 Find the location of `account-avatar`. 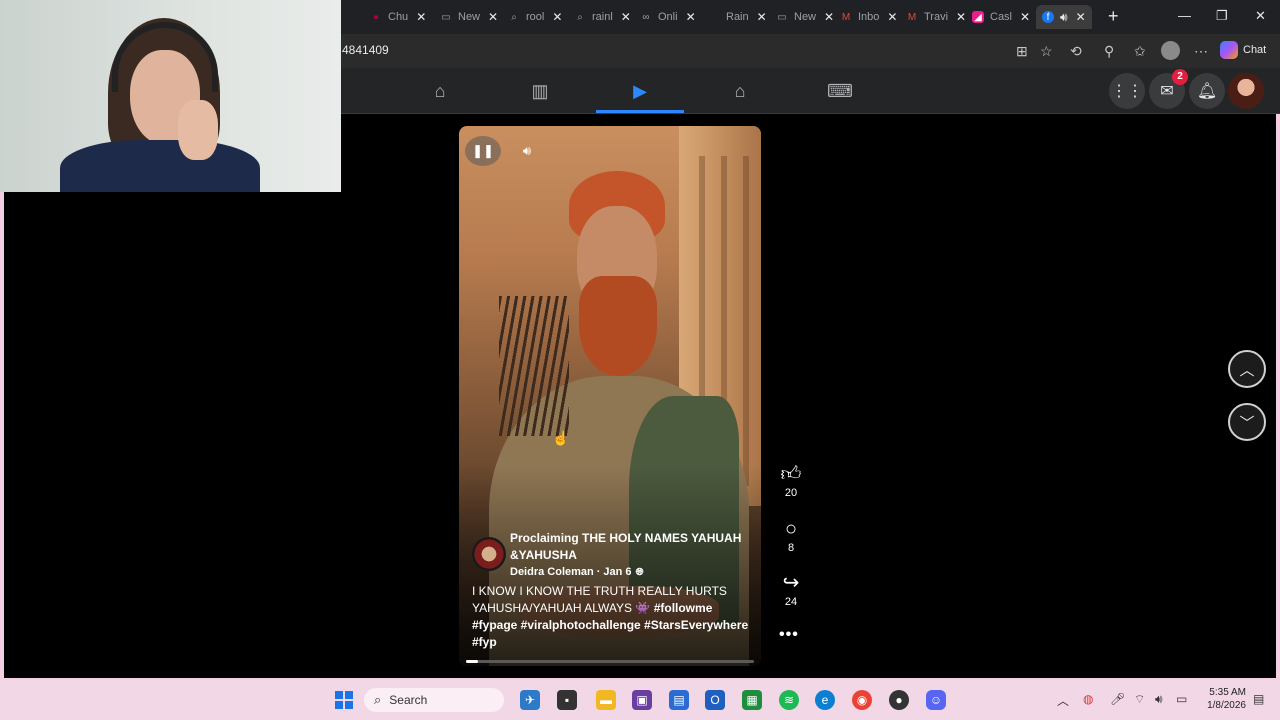

account-avatar is located at coordinates (1246, 91).